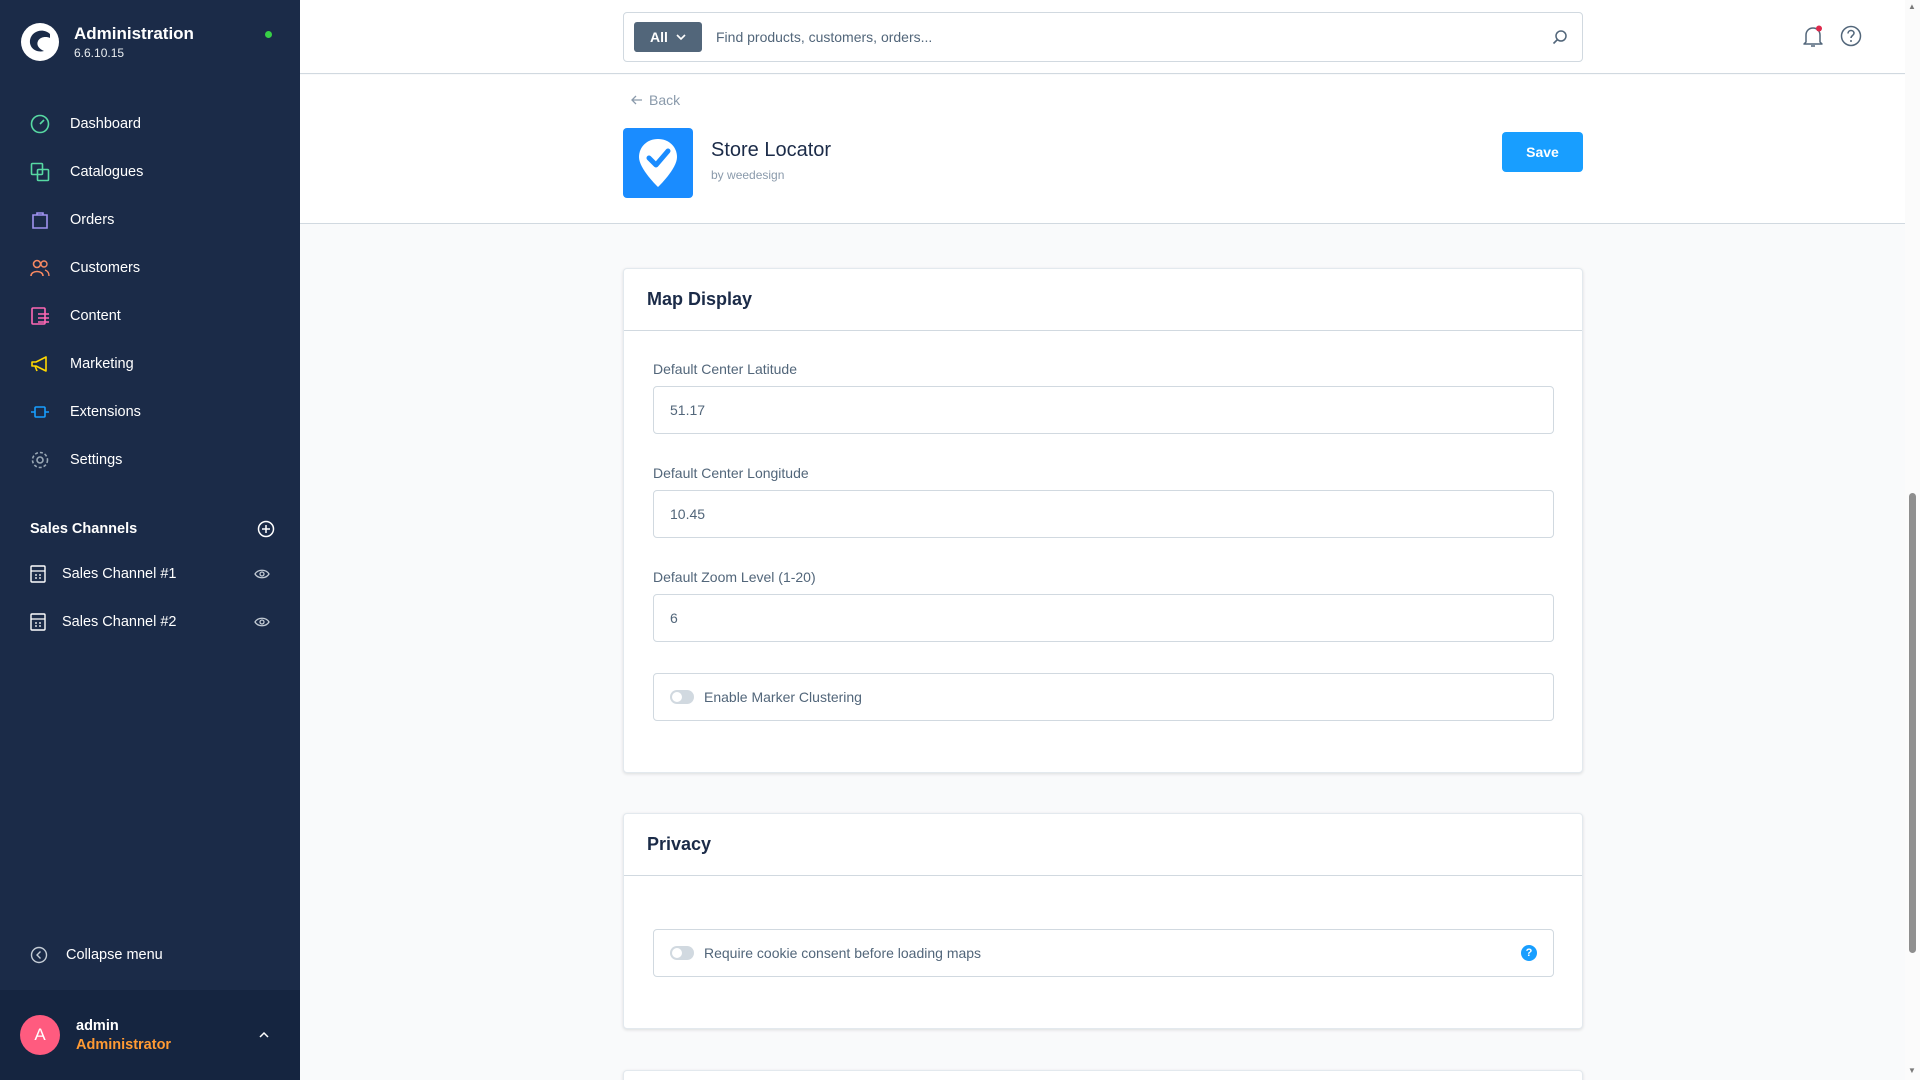  I want to click on brand: Administration 6.6.10.15, so click(107, 42).